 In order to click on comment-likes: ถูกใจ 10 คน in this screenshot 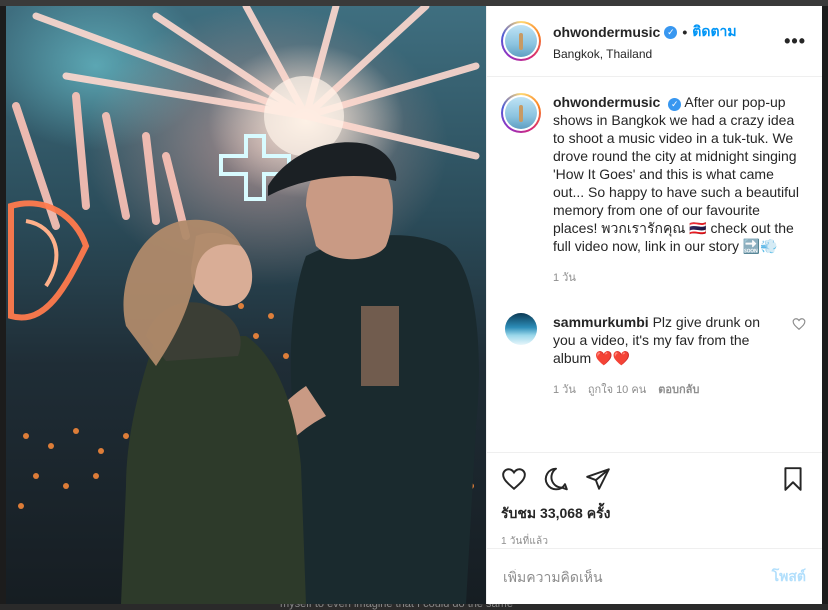, I will do `click(617, 390)`.